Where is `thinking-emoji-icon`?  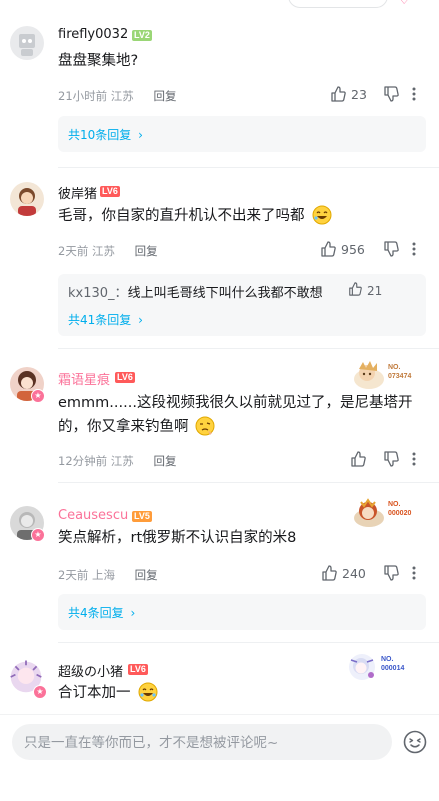 thinking-emoji-icon is located at coordinates (205, 430).